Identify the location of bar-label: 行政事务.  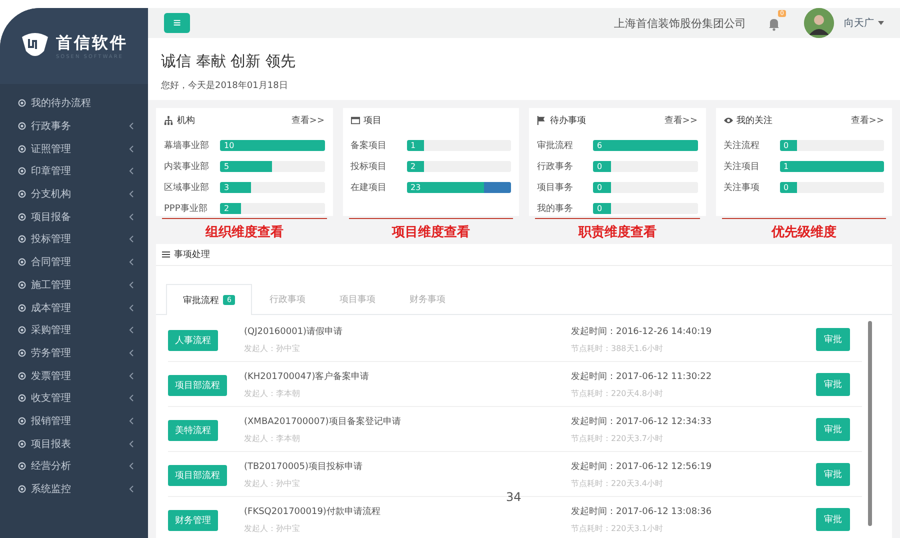
(555, 166).